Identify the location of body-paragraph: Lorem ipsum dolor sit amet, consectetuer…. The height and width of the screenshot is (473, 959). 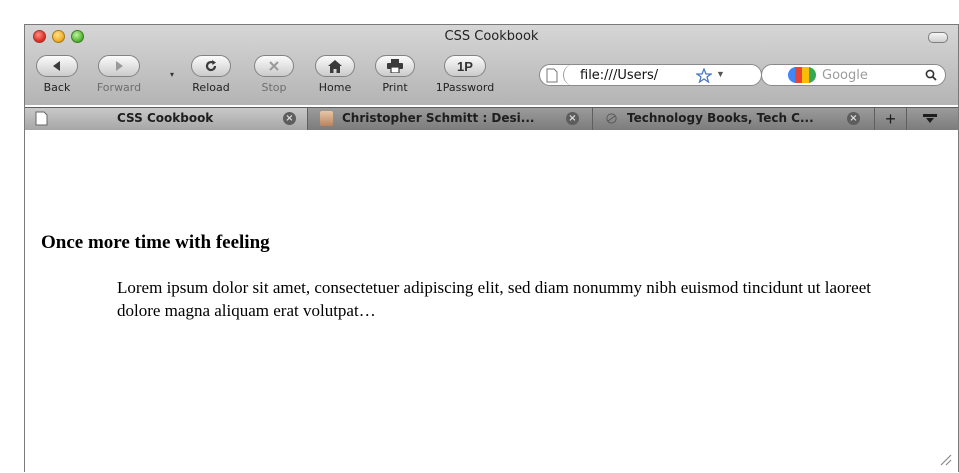
(494, 299).